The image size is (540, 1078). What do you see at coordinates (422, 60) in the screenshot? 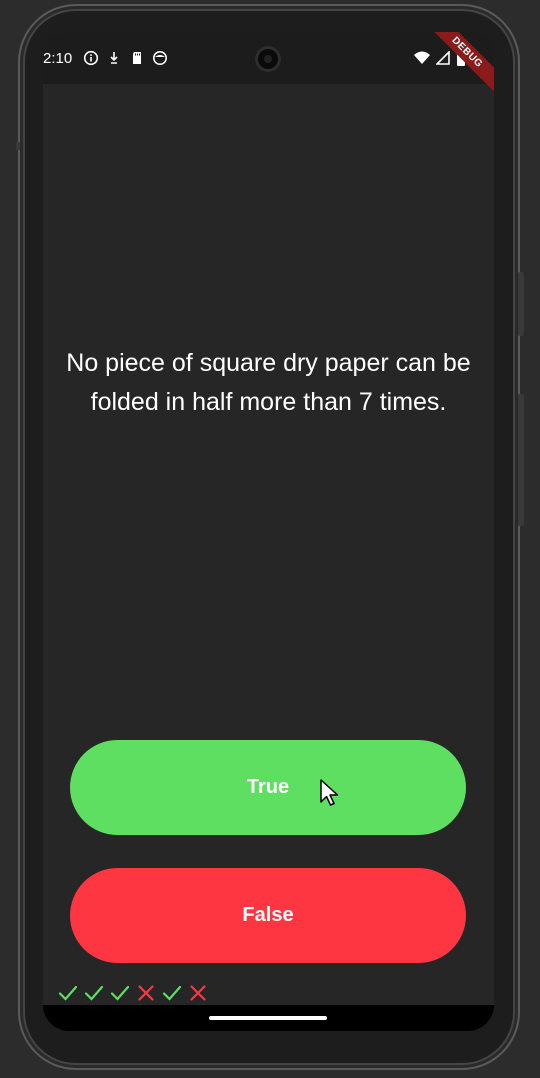
I see `wifi-icon` at bounding box center [422, 60].